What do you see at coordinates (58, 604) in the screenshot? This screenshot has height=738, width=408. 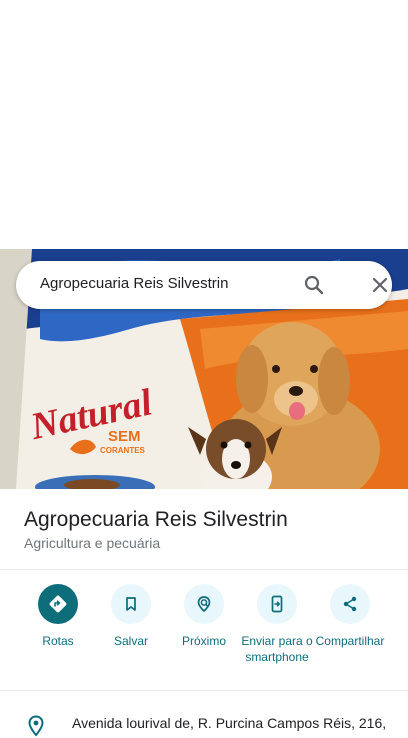 I see `directions-icon` at bounding box center [58, 604].